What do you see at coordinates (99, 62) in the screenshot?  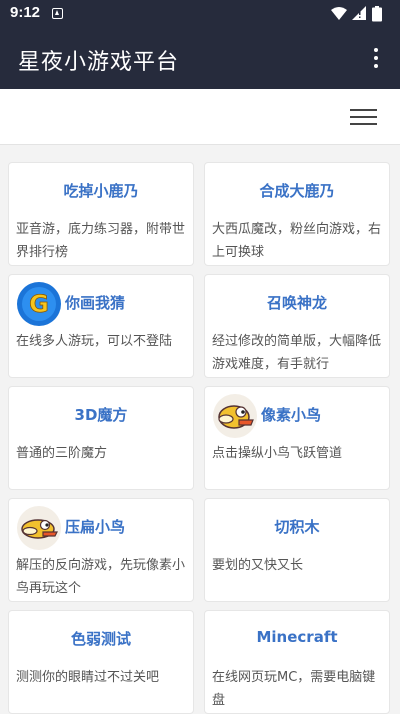 I see `app-title: 星夜小游戏平台` at bounding box center [99, 62].